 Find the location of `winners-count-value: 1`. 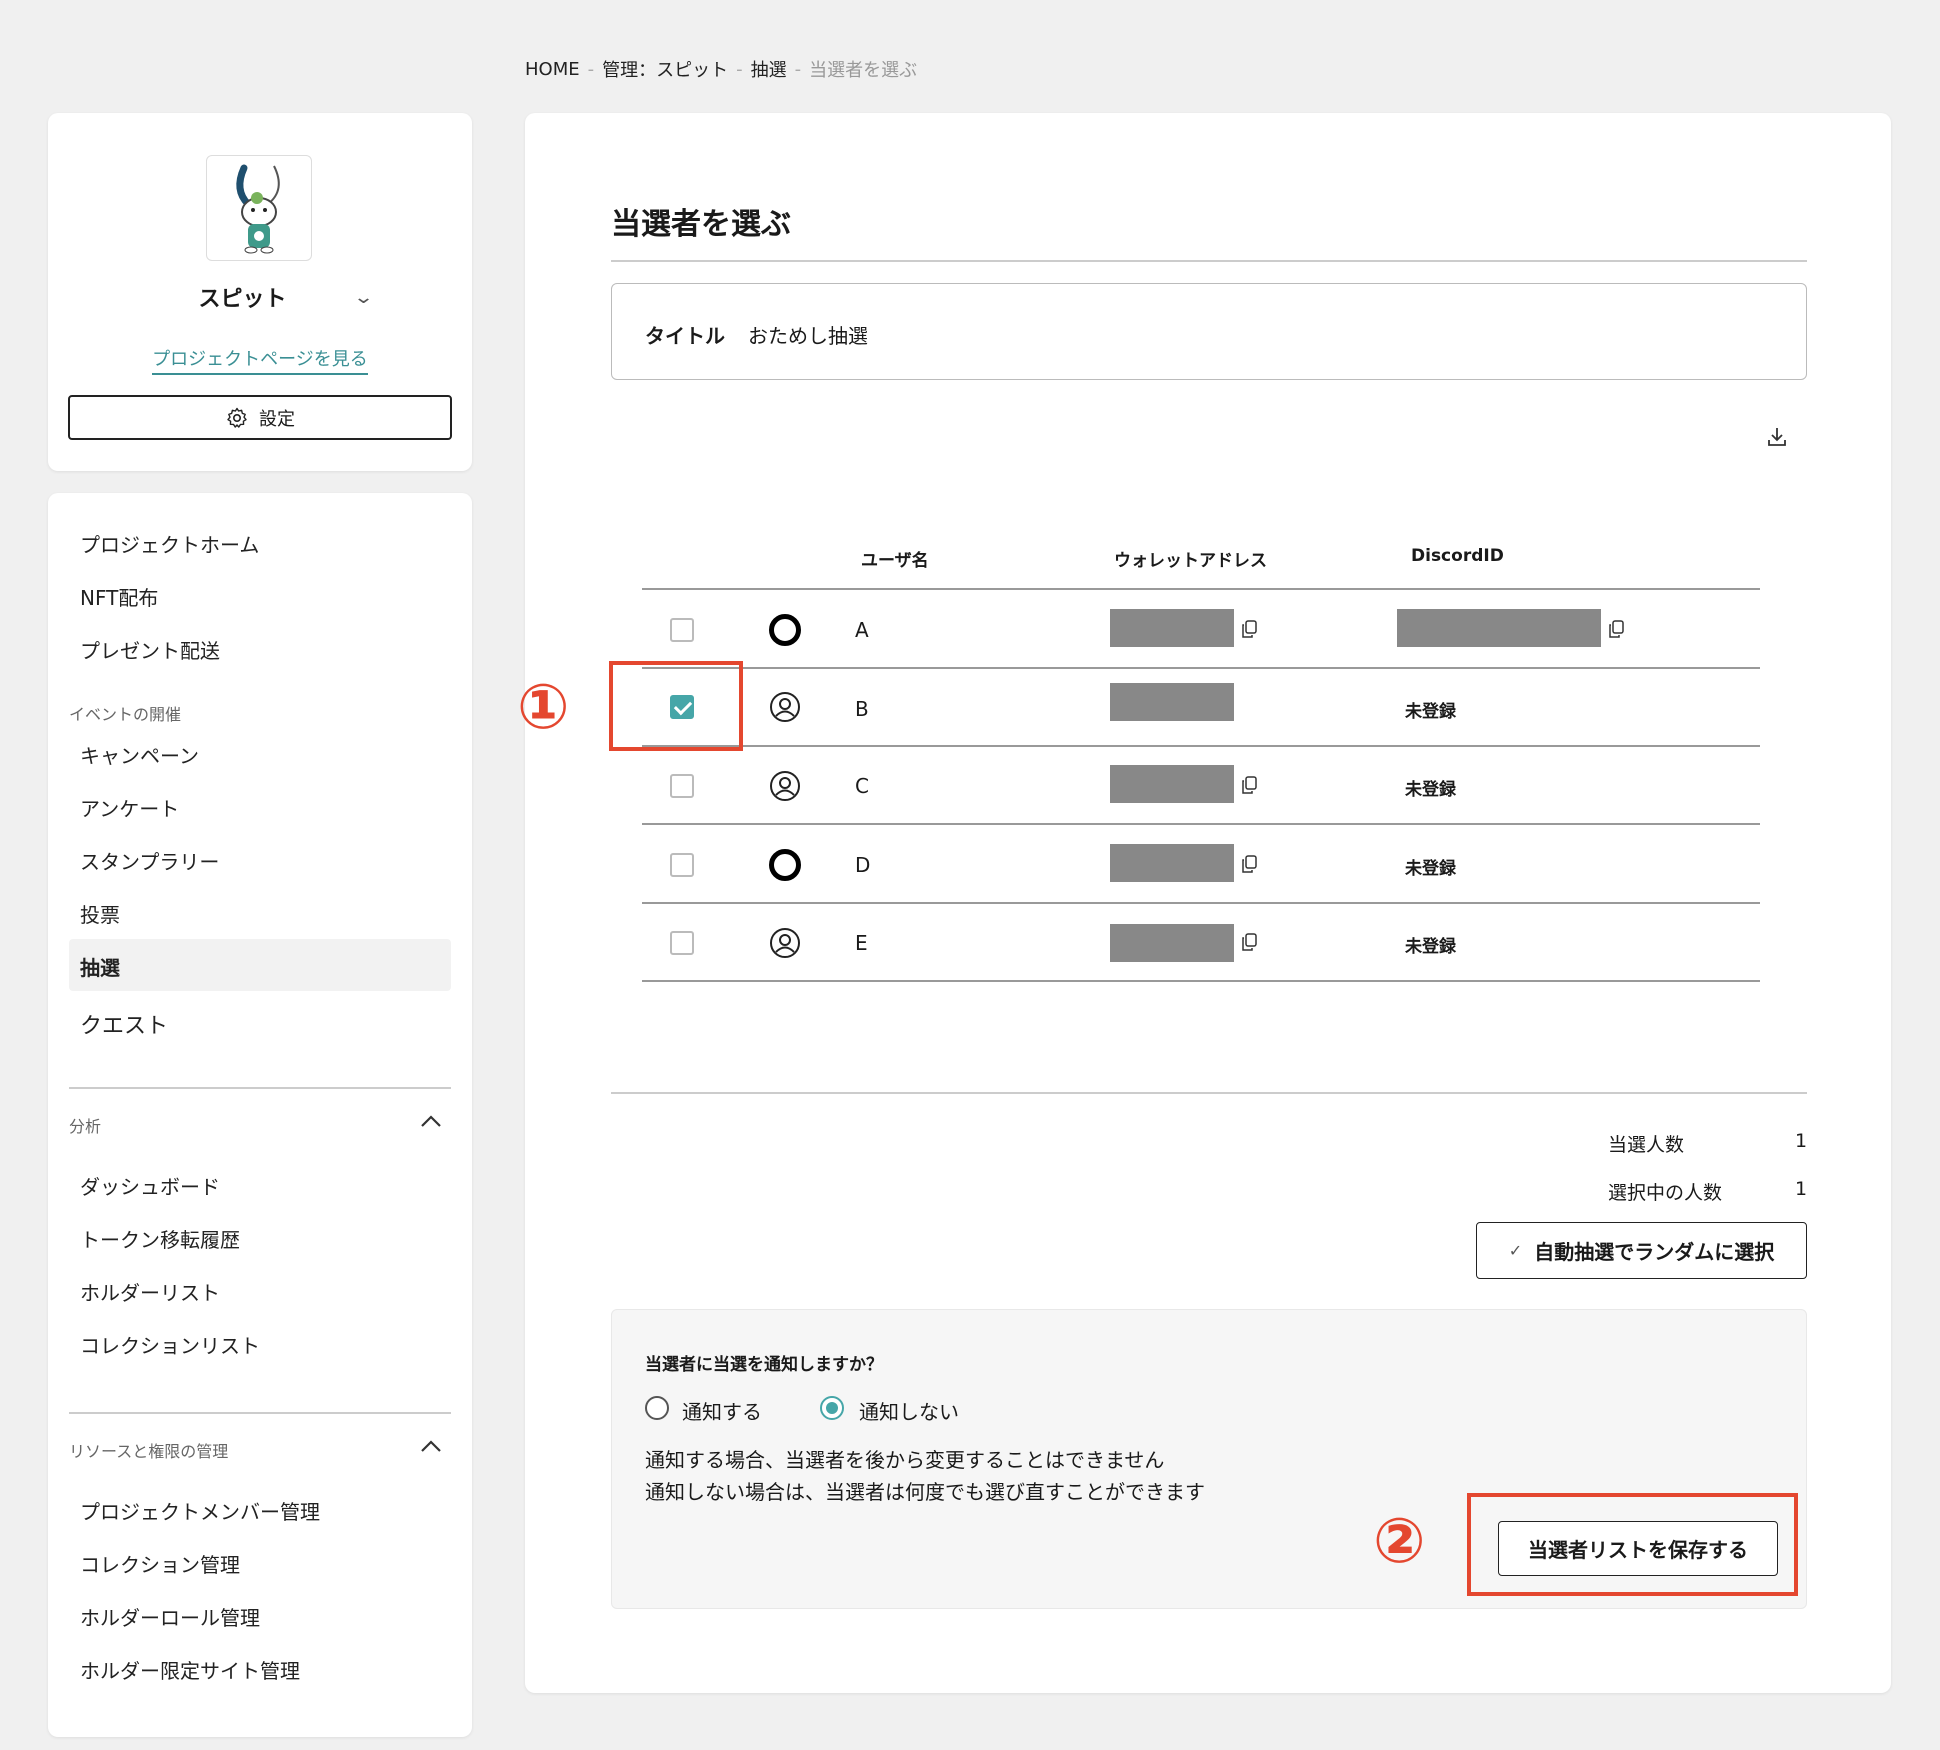

winners-count-value: 1 is located at coordinates (1801, 1141).